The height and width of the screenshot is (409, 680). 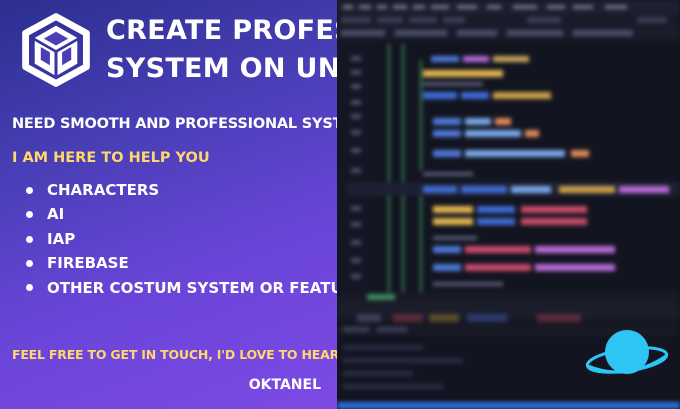 What do you see at coordinates (284, 385) in the screenshot?
I see `signature: OKTANEL` at bounding box center [284, 385].